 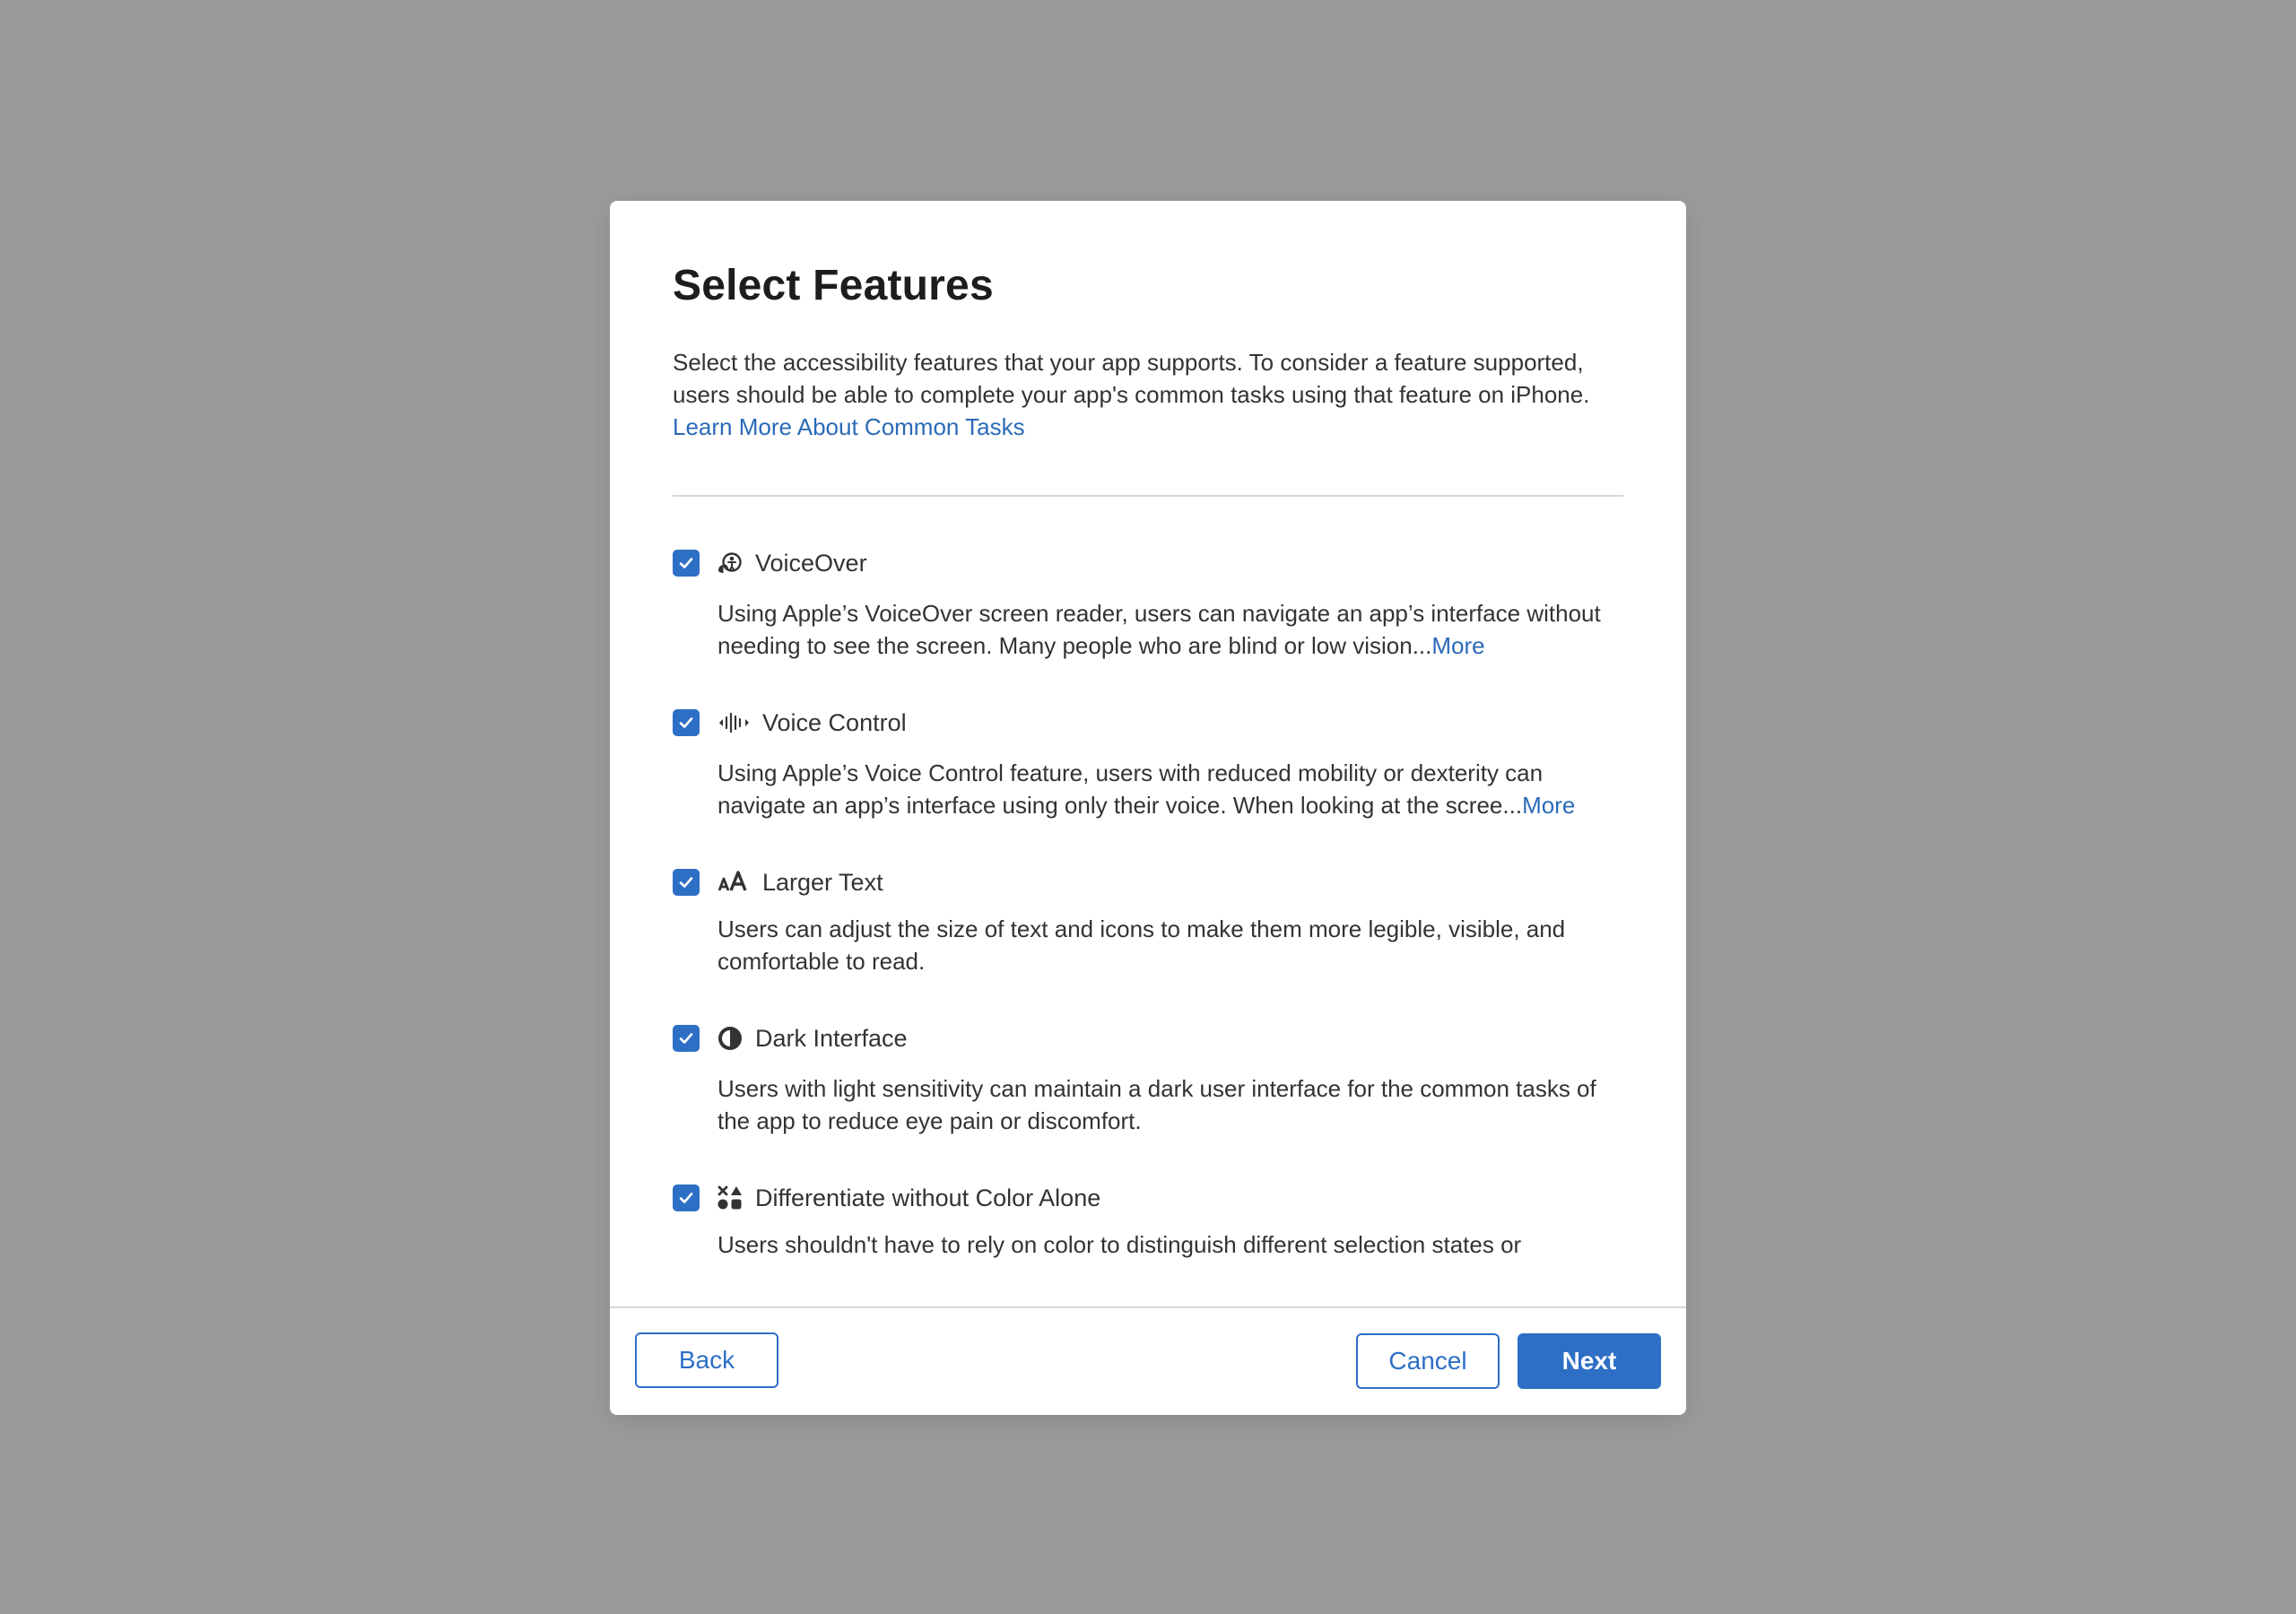 I want to click on differentiate-color-icon, so click(x=730, y=1198).